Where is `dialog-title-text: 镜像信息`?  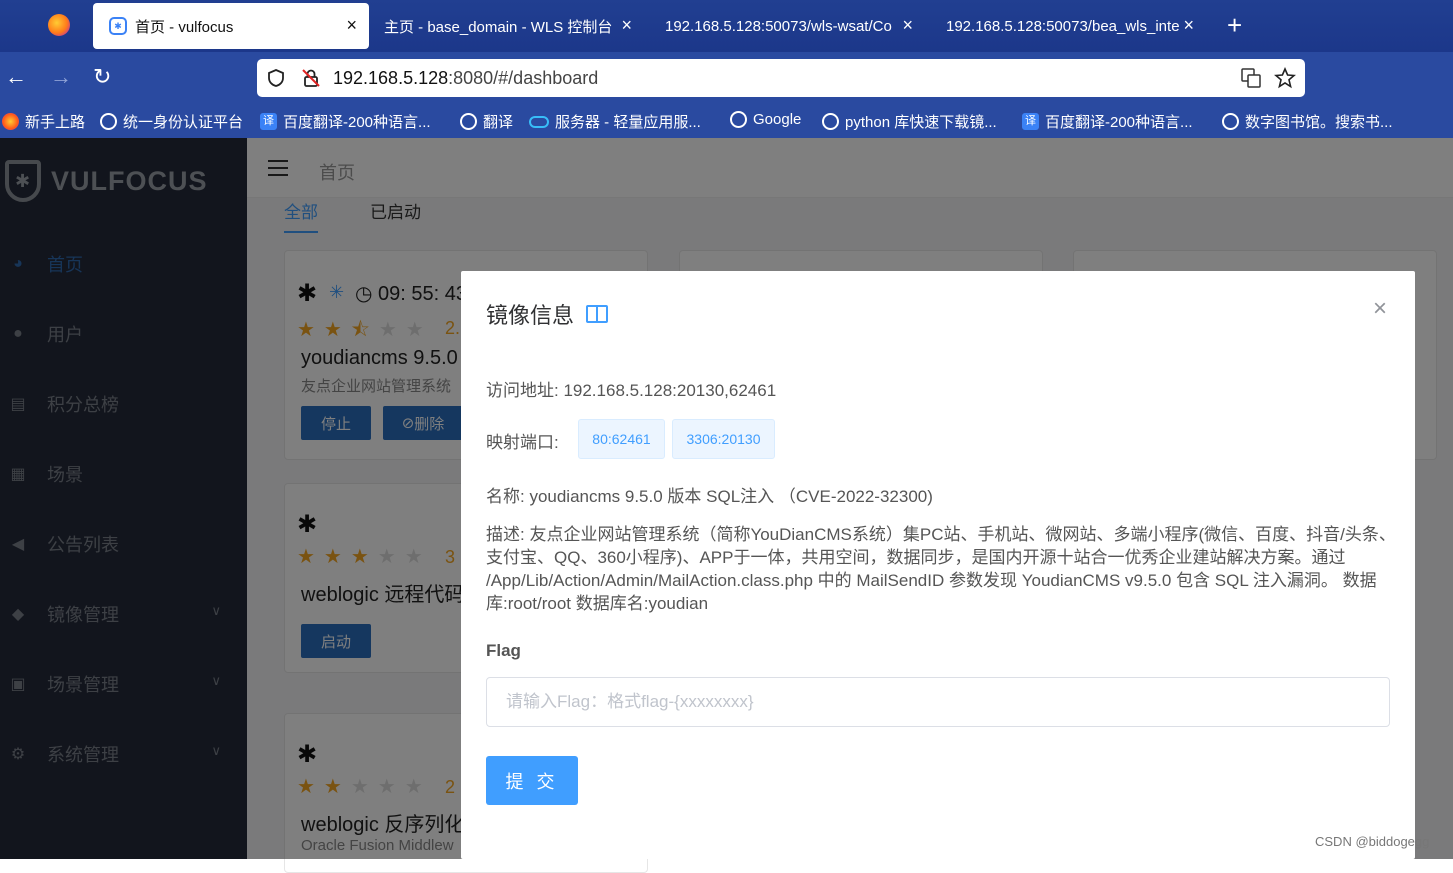
dialog-title-text: 镜像信息 is located at coordinates (530, 315).